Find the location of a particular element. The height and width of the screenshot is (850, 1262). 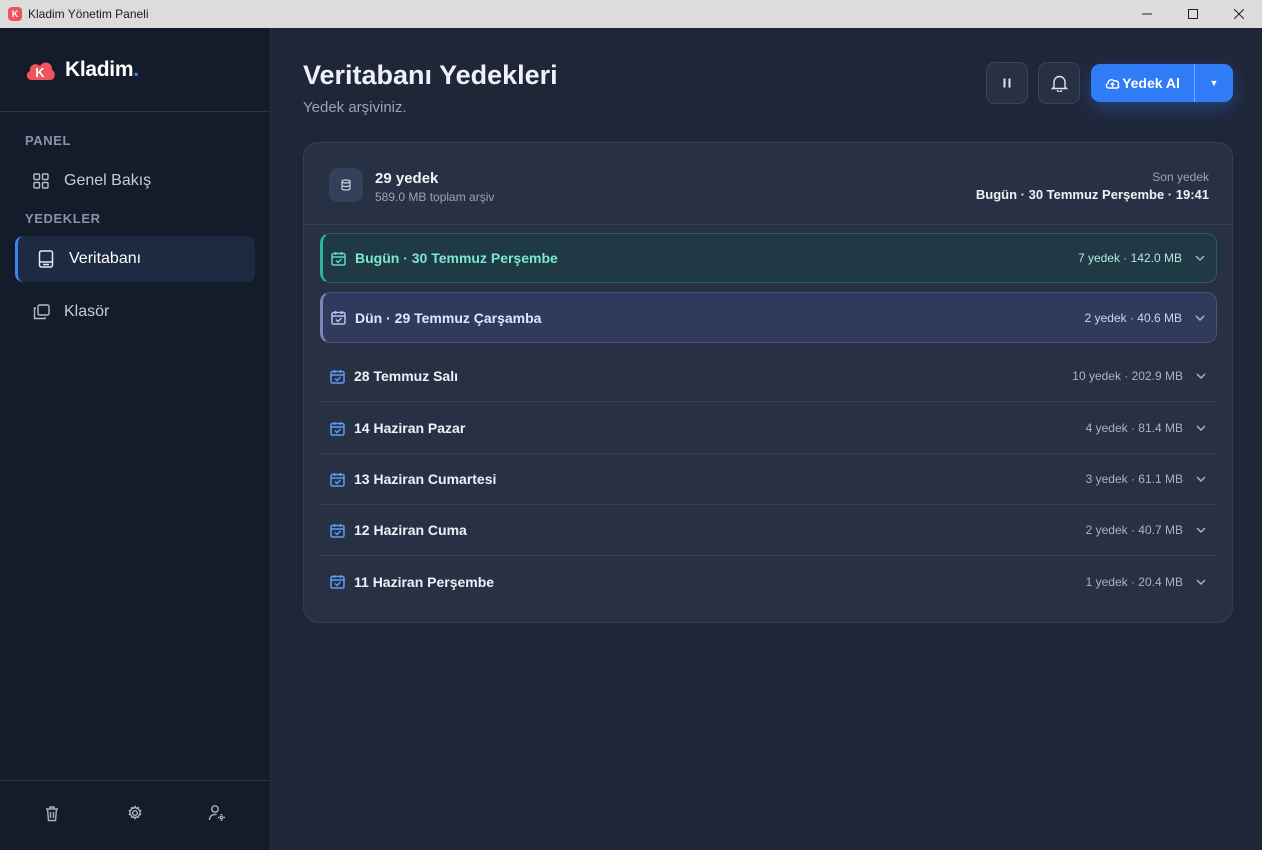

sidebar-divider is located at coordinates (135, 111).